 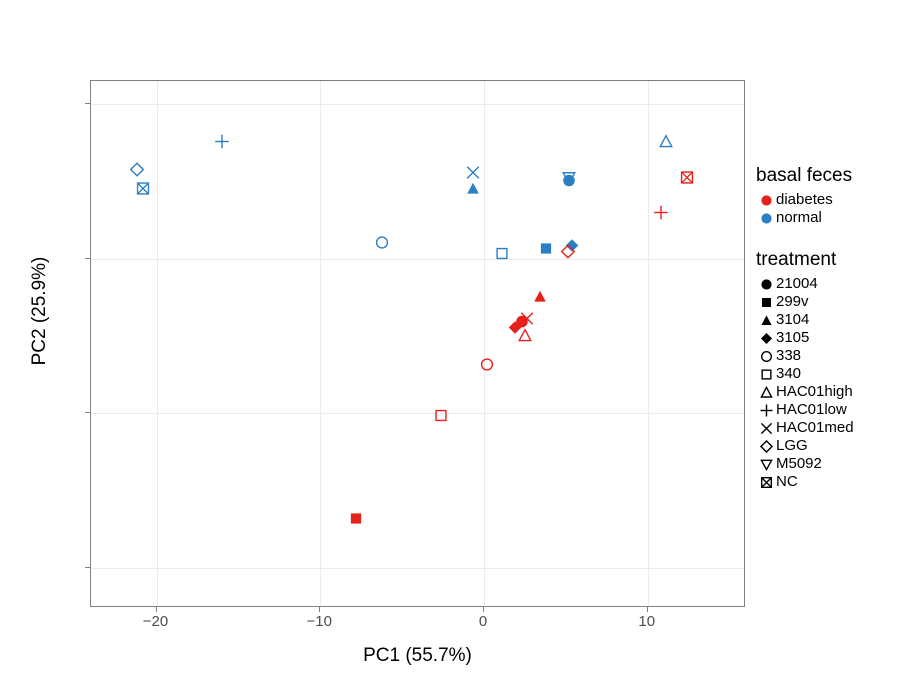 I want to click on shape-legend-item: 21004, so click(x=836, y=284).